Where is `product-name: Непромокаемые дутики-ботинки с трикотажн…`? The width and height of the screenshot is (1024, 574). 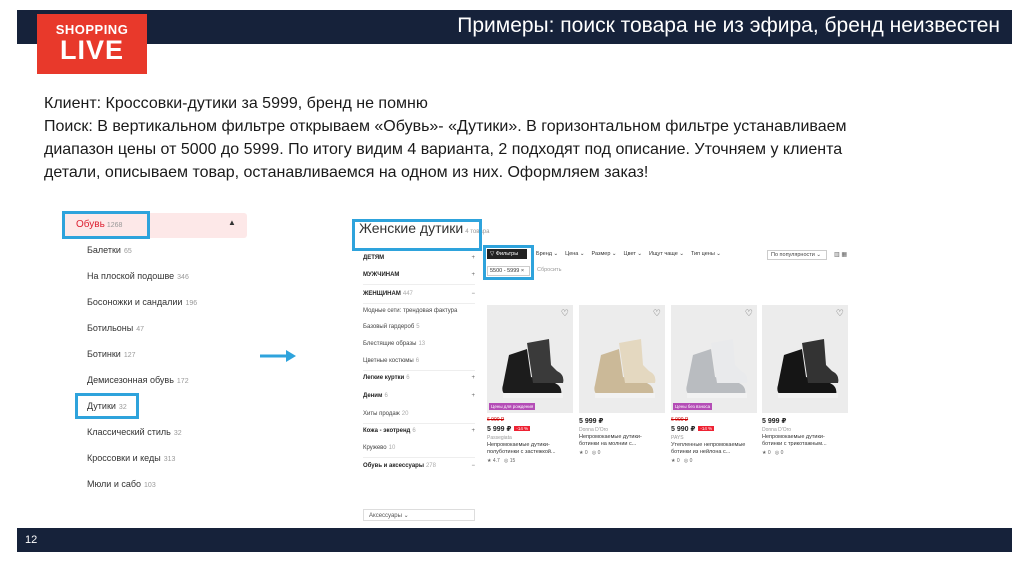 product-name: Непромокаемые дутики-ботинки с трикотажн… is located at coordinates (806, 441).